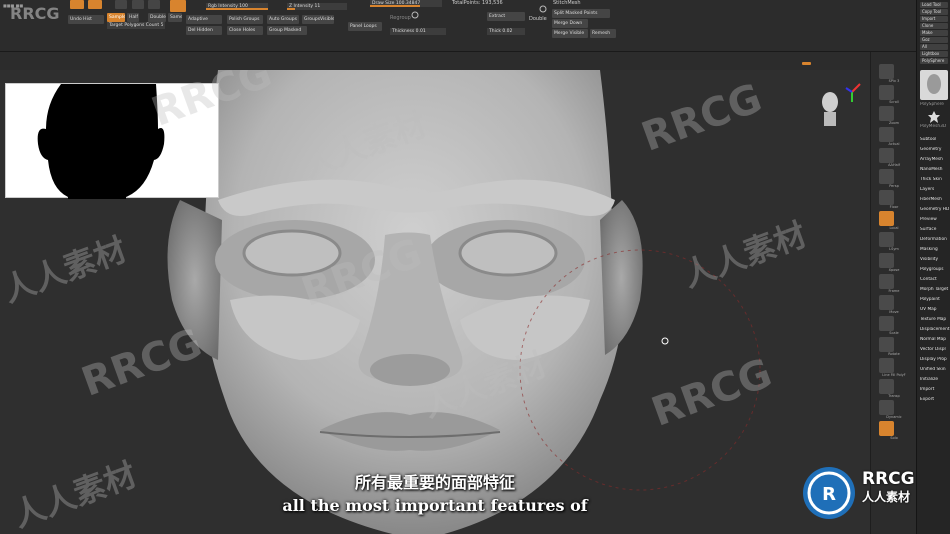 The image size is (950, 534). I want to click on shelf-button-label: Floor, so click(894, 207).